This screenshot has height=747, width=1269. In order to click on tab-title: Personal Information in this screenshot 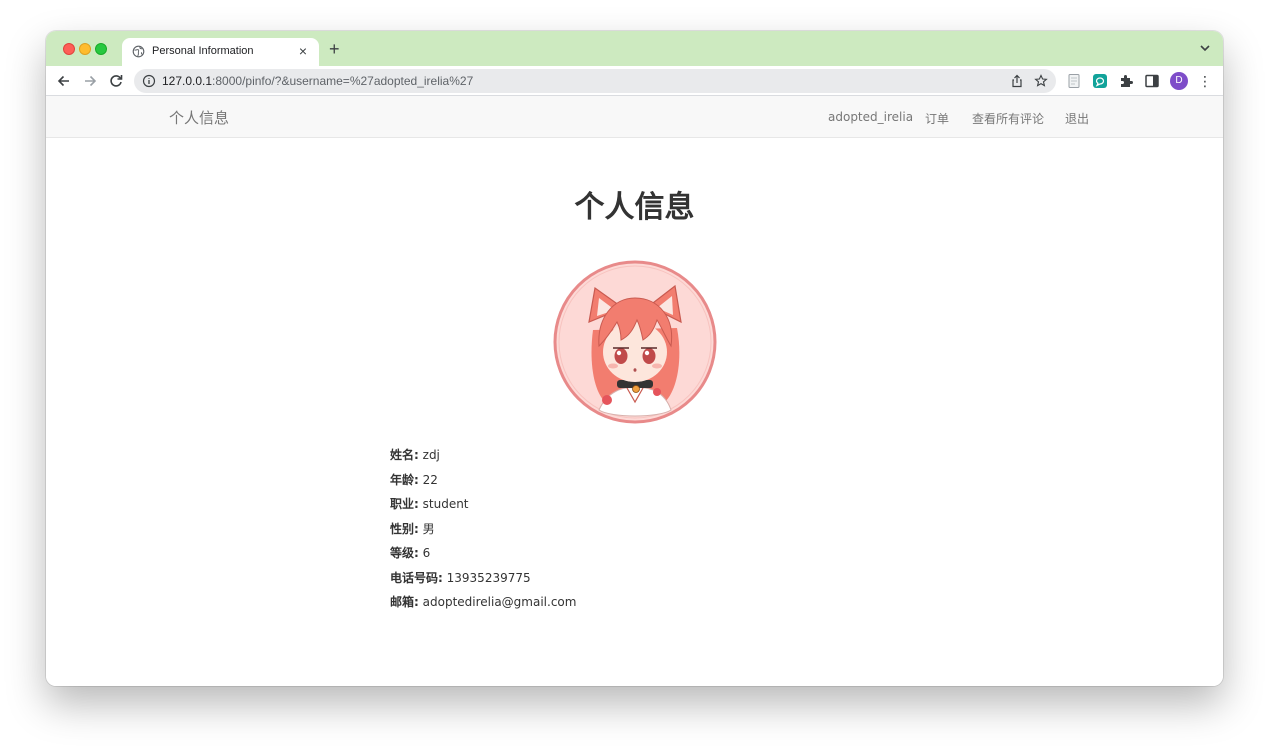, I will do `click(203, 51)`.